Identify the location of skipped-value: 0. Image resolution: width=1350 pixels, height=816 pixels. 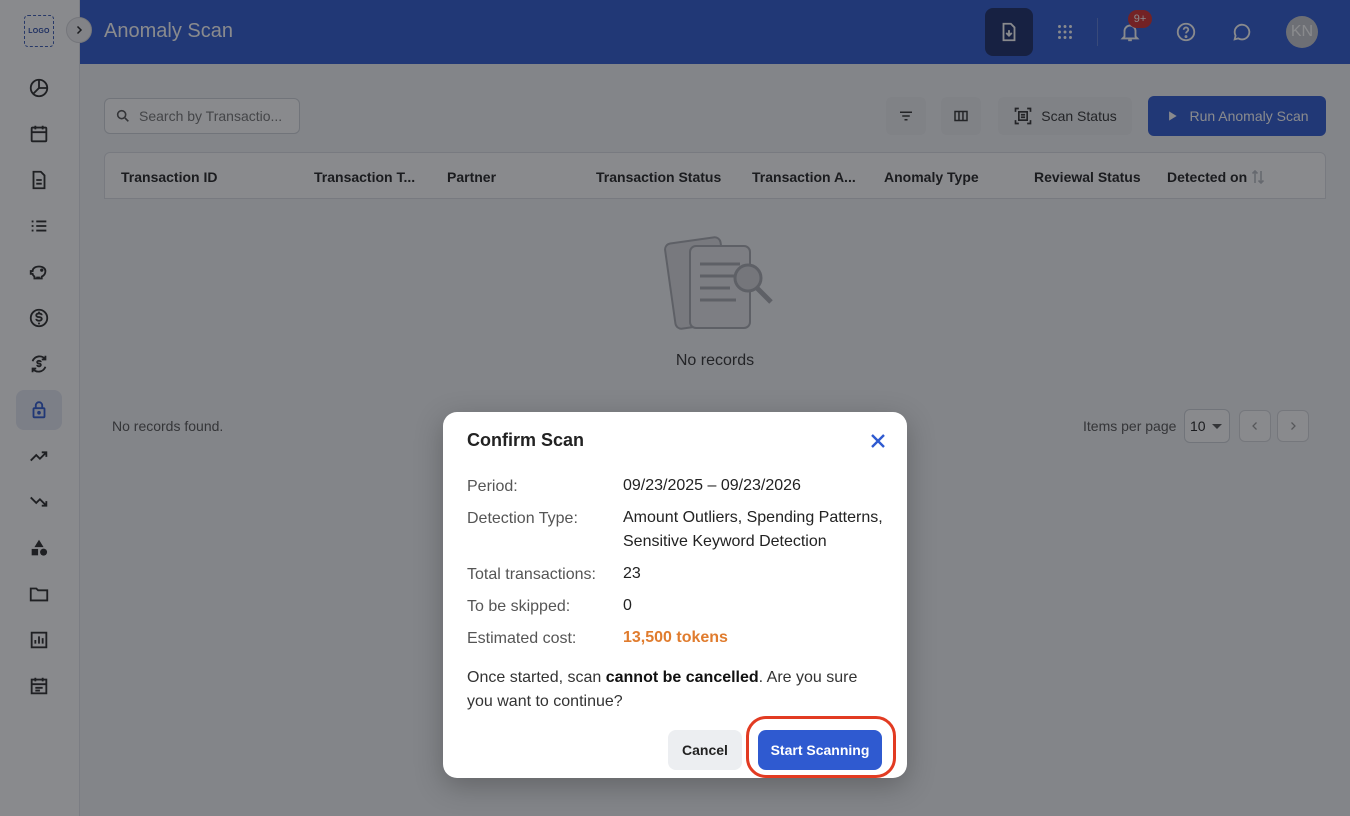
(627, 605).